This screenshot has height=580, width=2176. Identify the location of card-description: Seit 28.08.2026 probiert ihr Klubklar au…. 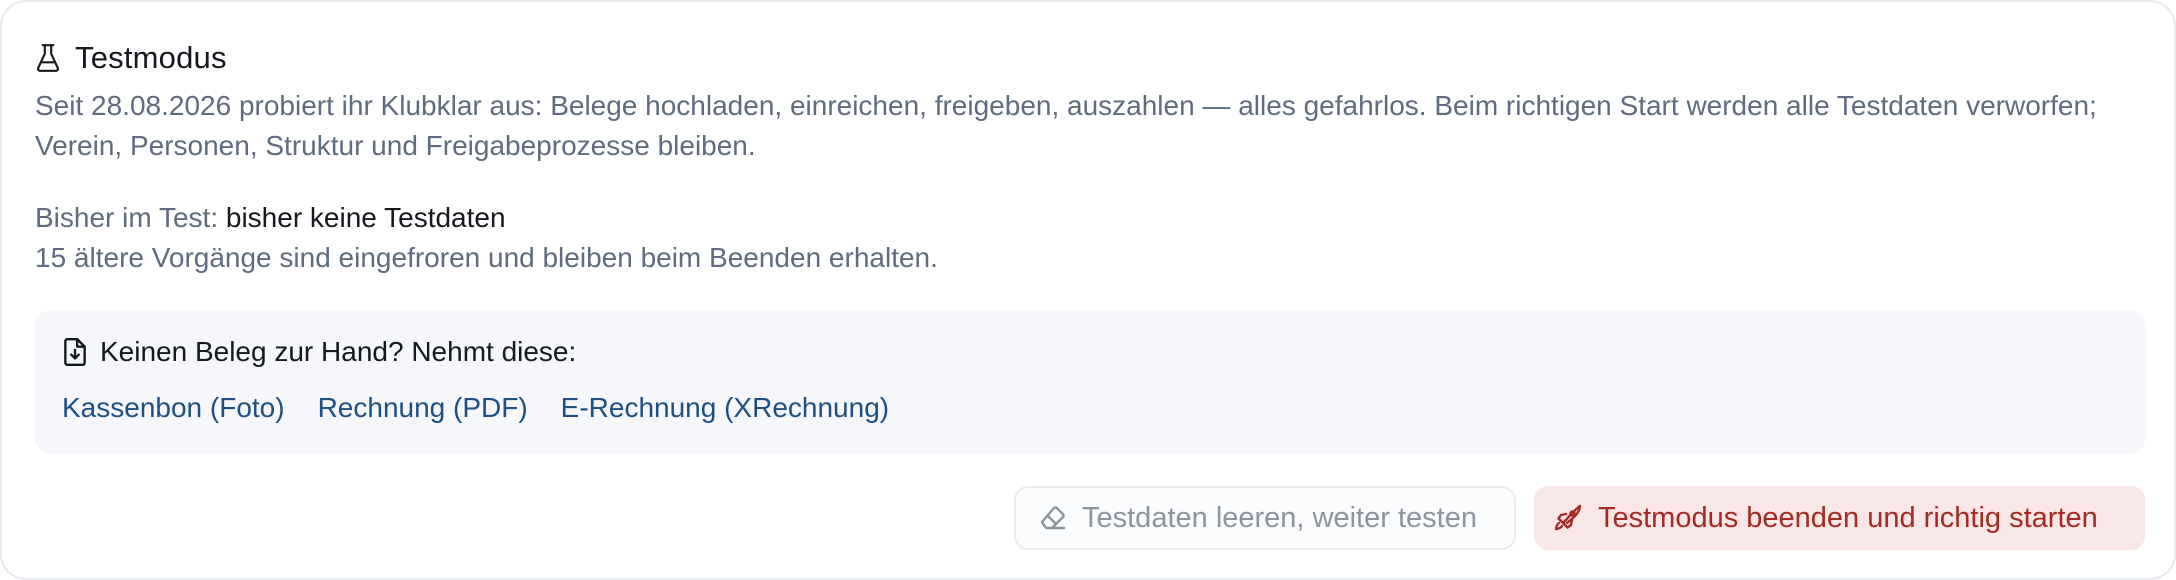
(1066, 125).